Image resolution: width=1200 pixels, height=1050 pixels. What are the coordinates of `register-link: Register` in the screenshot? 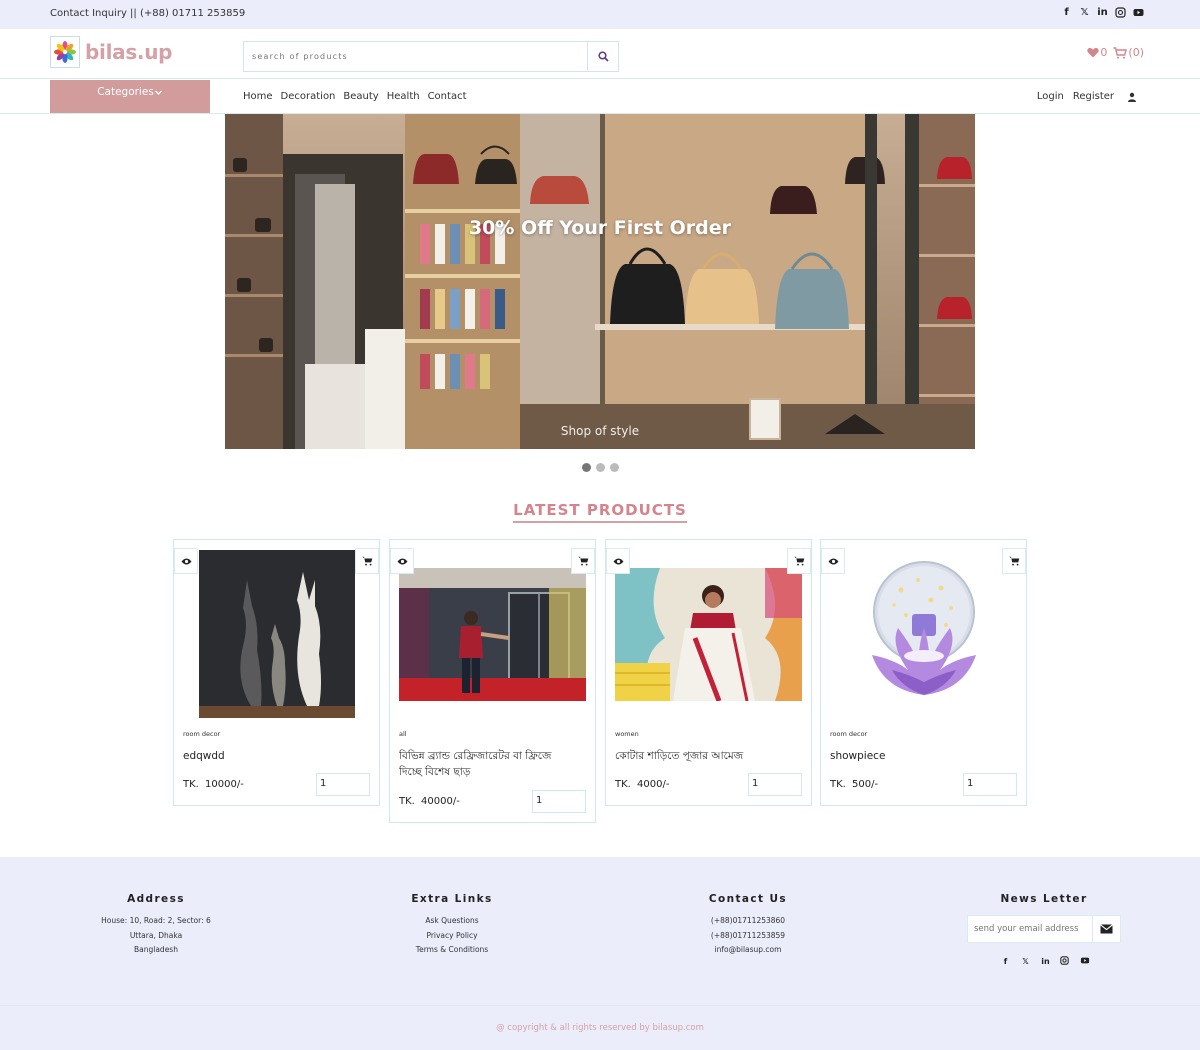 It's located at (1093, 96).